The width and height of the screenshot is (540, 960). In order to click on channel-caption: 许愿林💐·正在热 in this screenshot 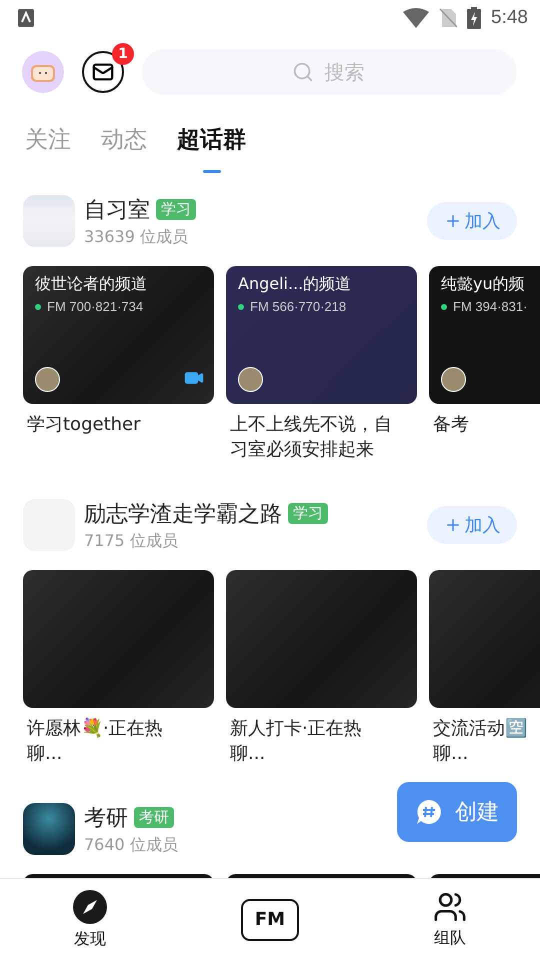, I will do `click(95, 728)`.